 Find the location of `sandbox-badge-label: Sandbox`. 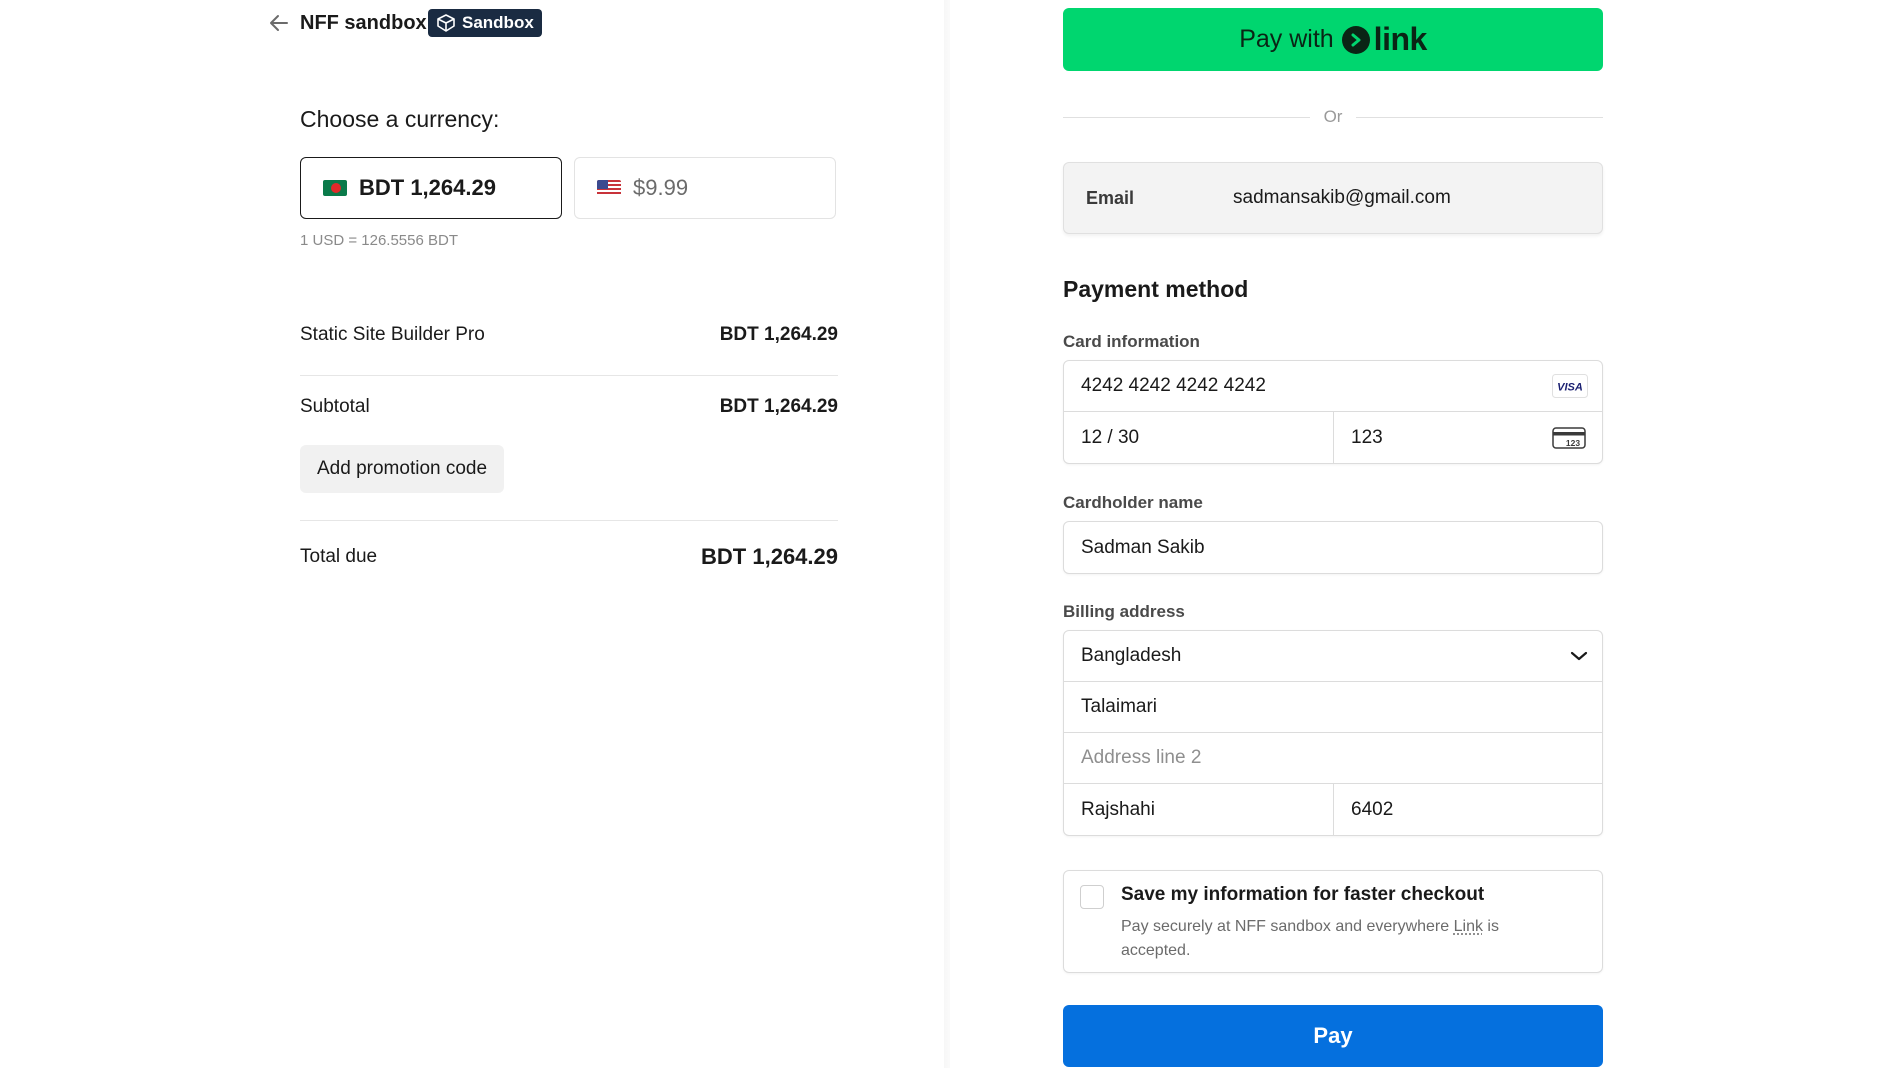

sandbox-badge-label: Sandbox is located at coordinates (498, 22).